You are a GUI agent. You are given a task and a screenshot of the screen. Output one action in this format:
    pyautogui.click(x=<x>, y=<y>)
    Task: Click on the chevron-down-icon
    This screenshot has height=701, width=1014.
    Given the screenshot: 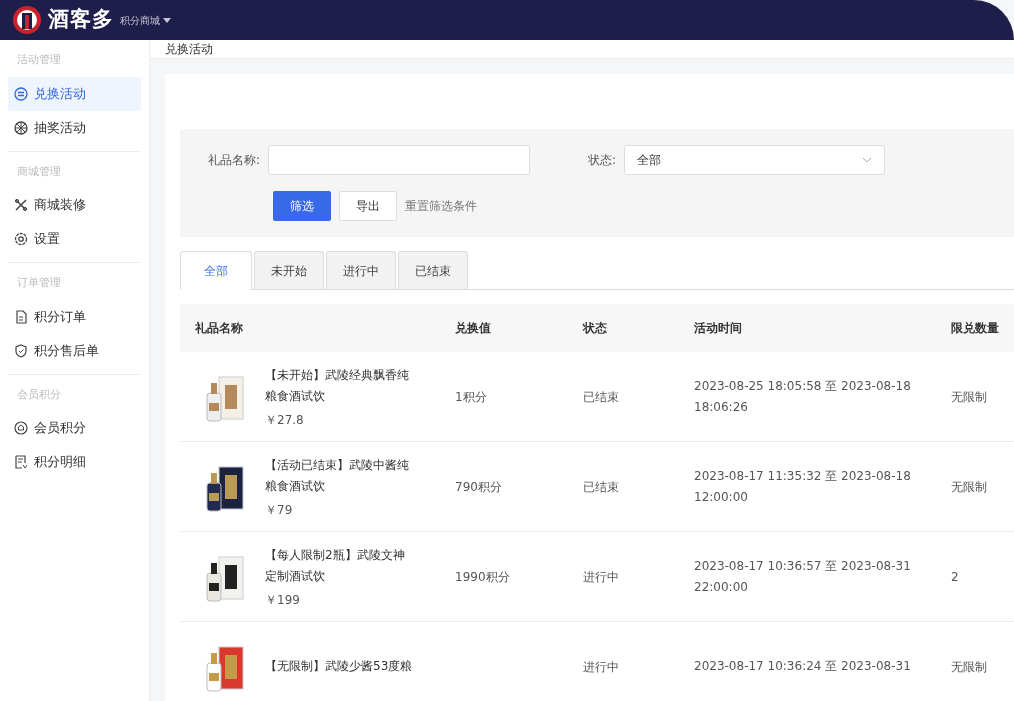 What is the action you would take?
    pyautogui.click(x=867, y=160)
    